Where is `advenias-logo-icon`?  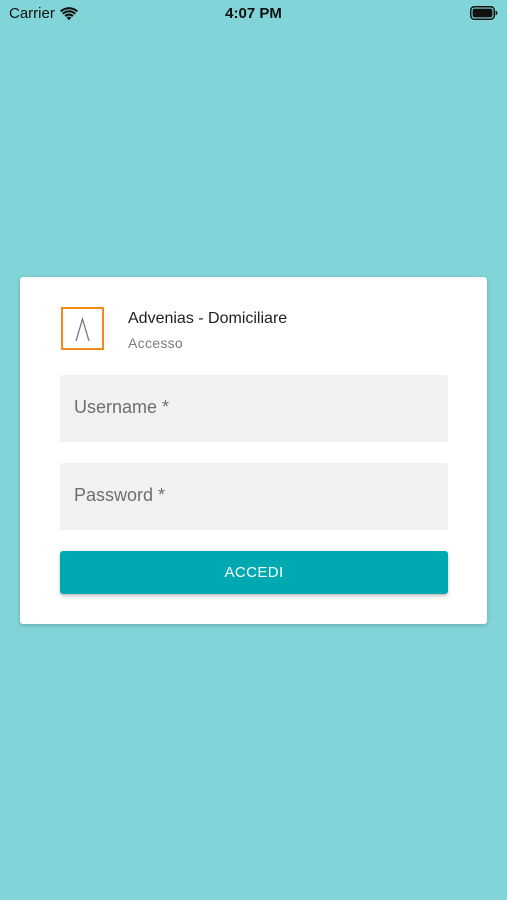
advenias-logo-icon is located at coordinates (82, 328).